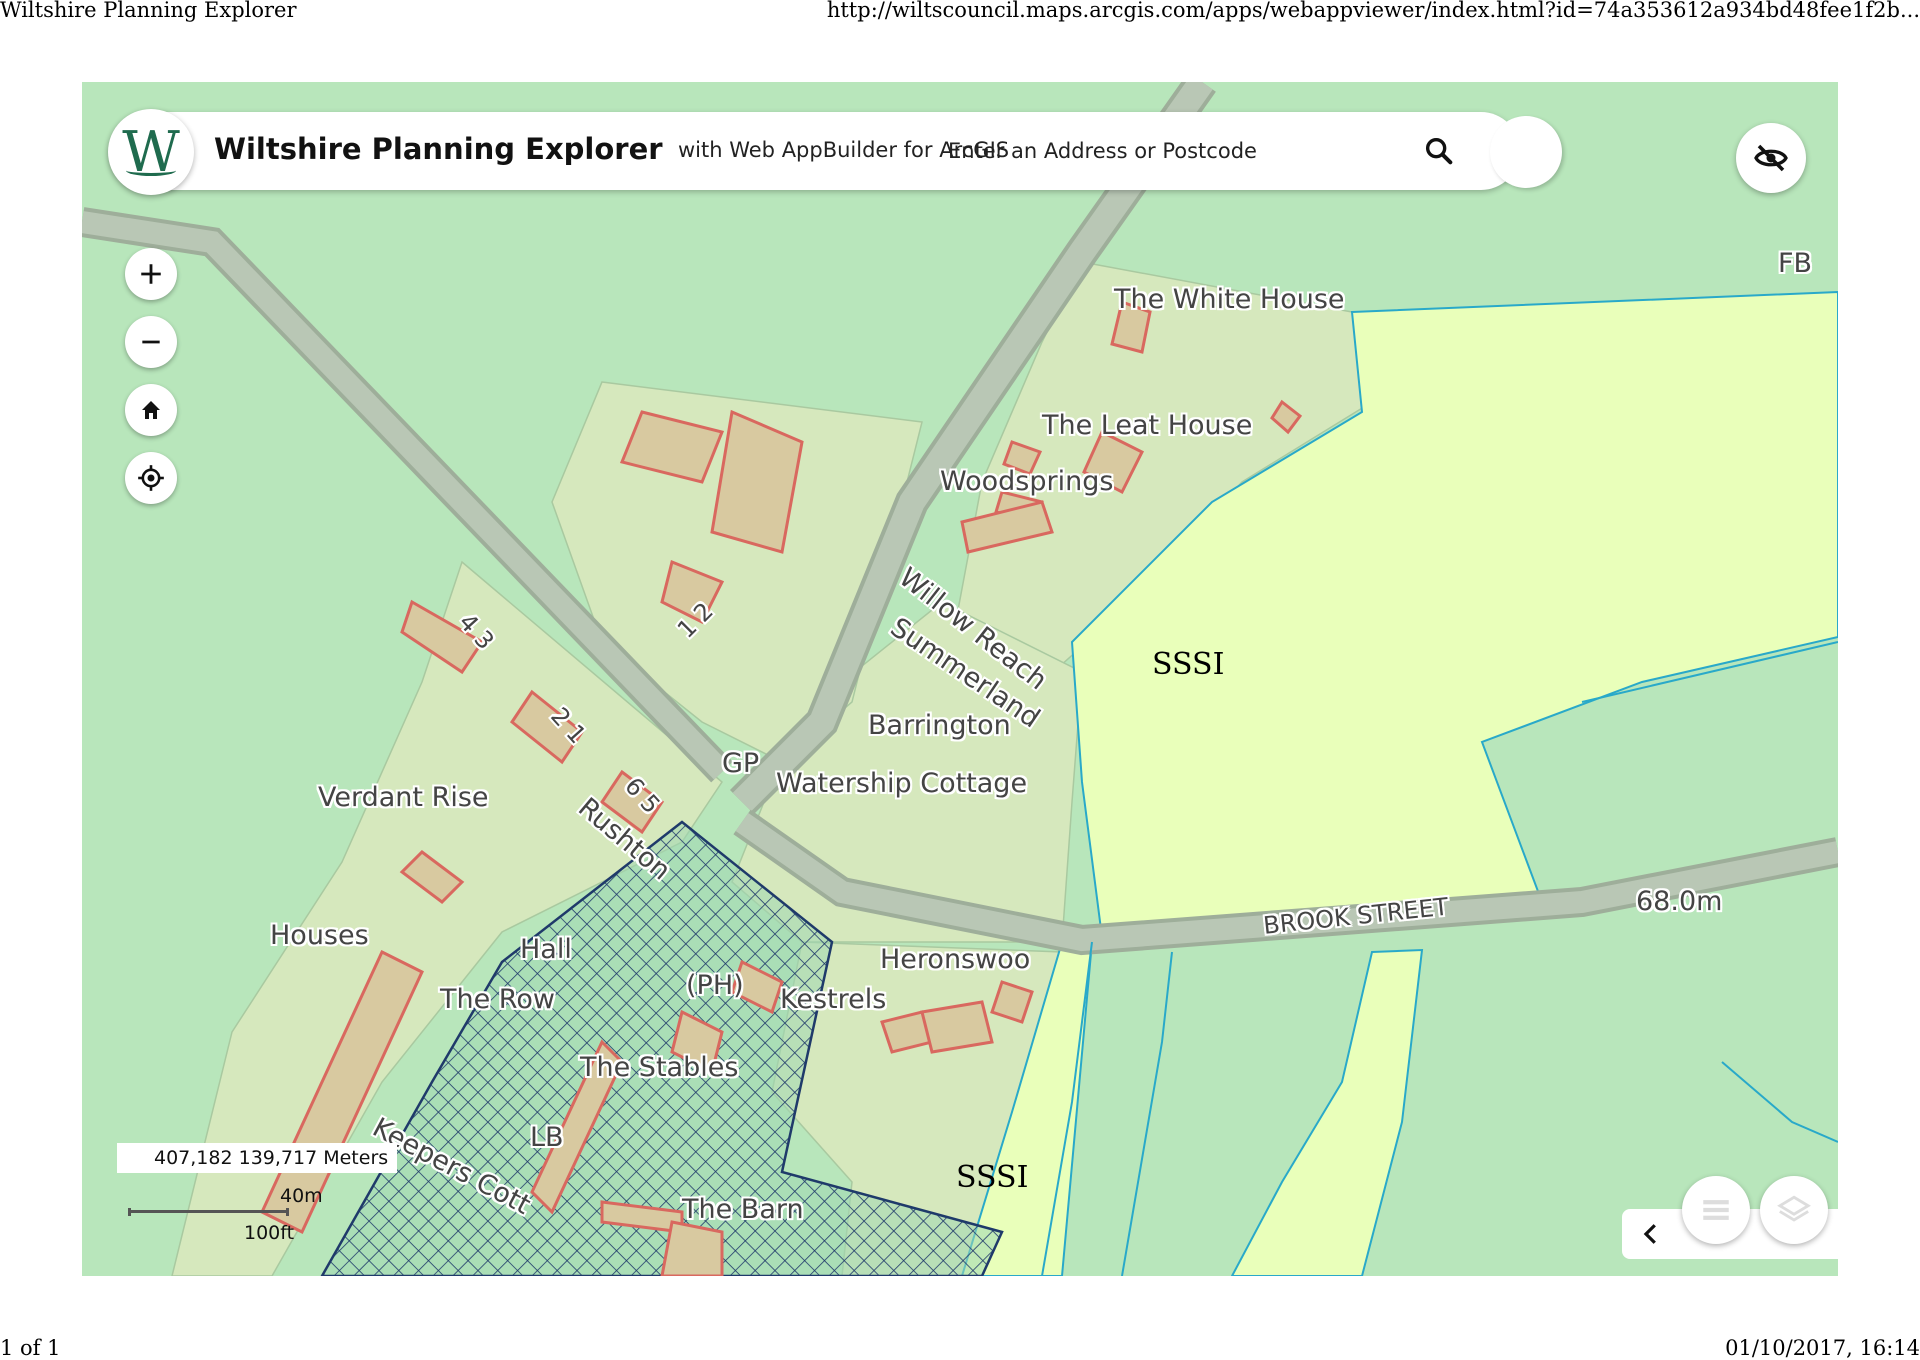 Image resolution: width=1920 pixels, height=1360 pixels. I want to click on map-label-barrington: Barrington, so click(939, 725).